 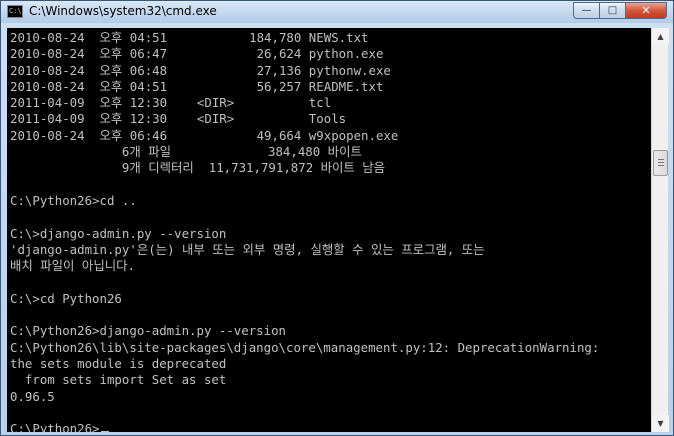 I want to click on down-arrow-icon: ▼, so click(x=660, y=423).